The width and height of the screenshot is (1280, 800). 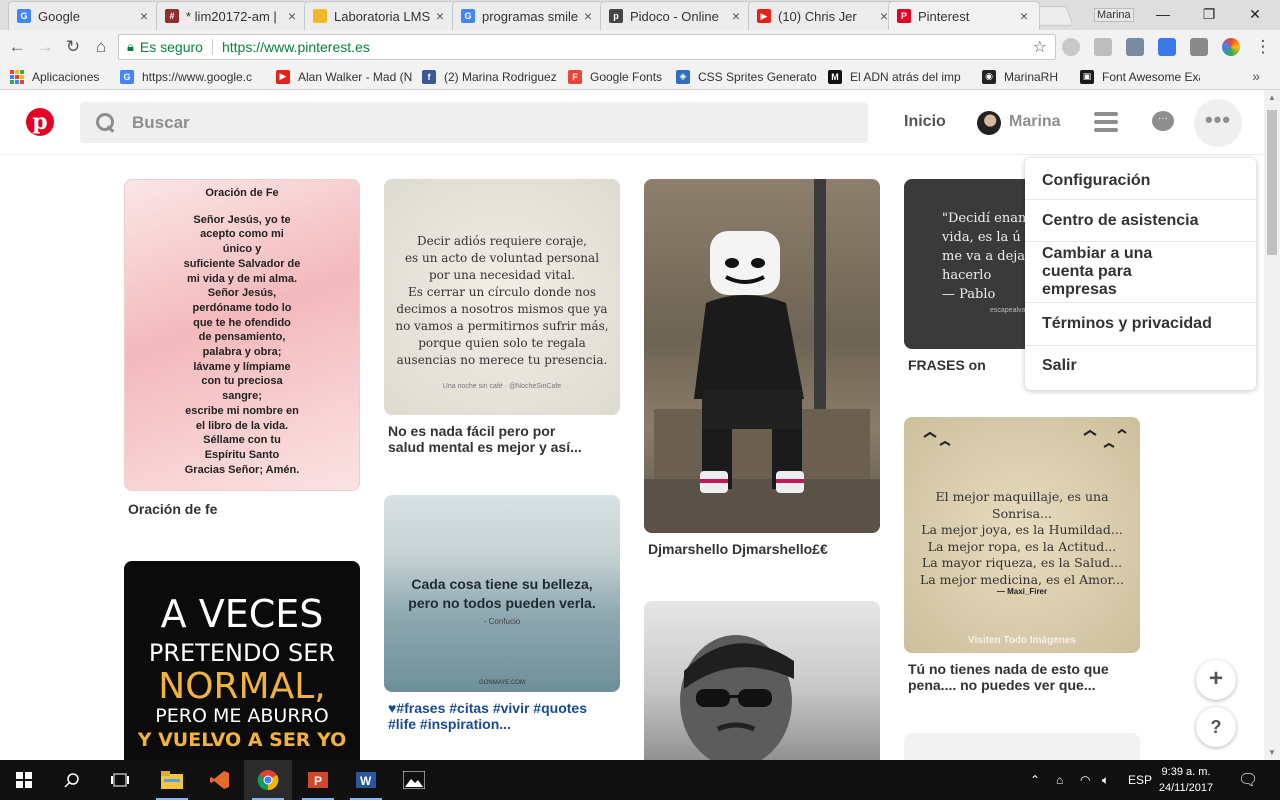 I want to click on bookmark-item: Aplicaciones, so click(x=60, y=76).